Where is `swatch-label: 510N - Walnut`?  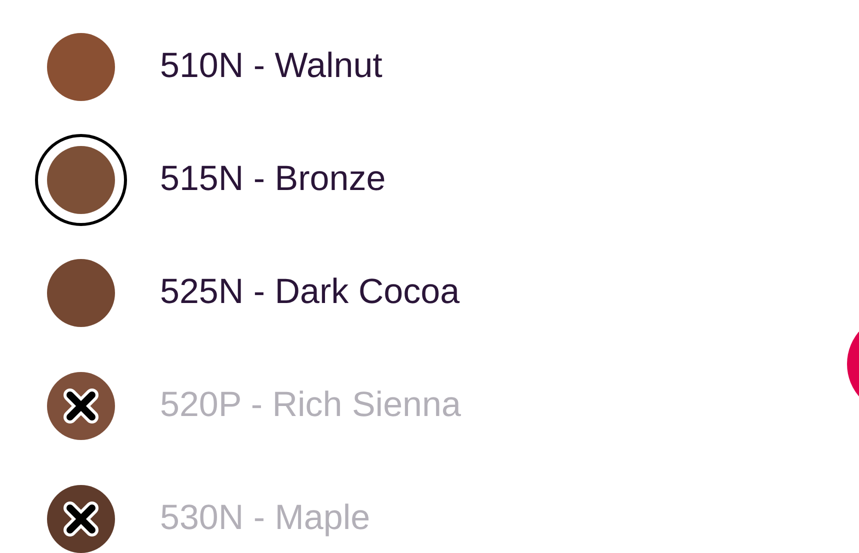
swatch-label: 510N - Walnut is located at coordinates (271, 66).